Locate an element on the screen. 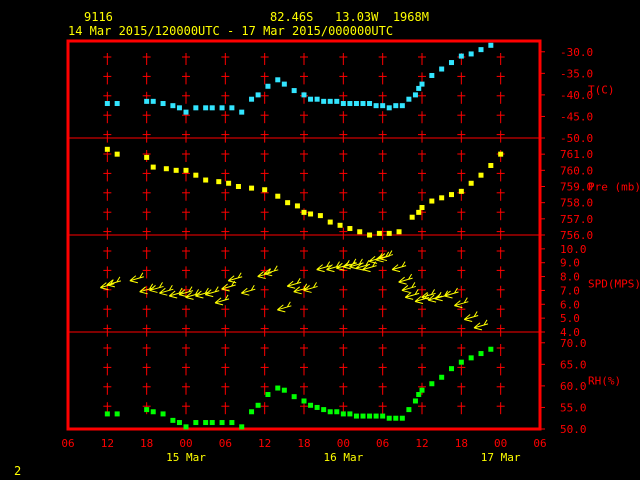  x-tick-label: 12 is located at coordinates (264, 443).